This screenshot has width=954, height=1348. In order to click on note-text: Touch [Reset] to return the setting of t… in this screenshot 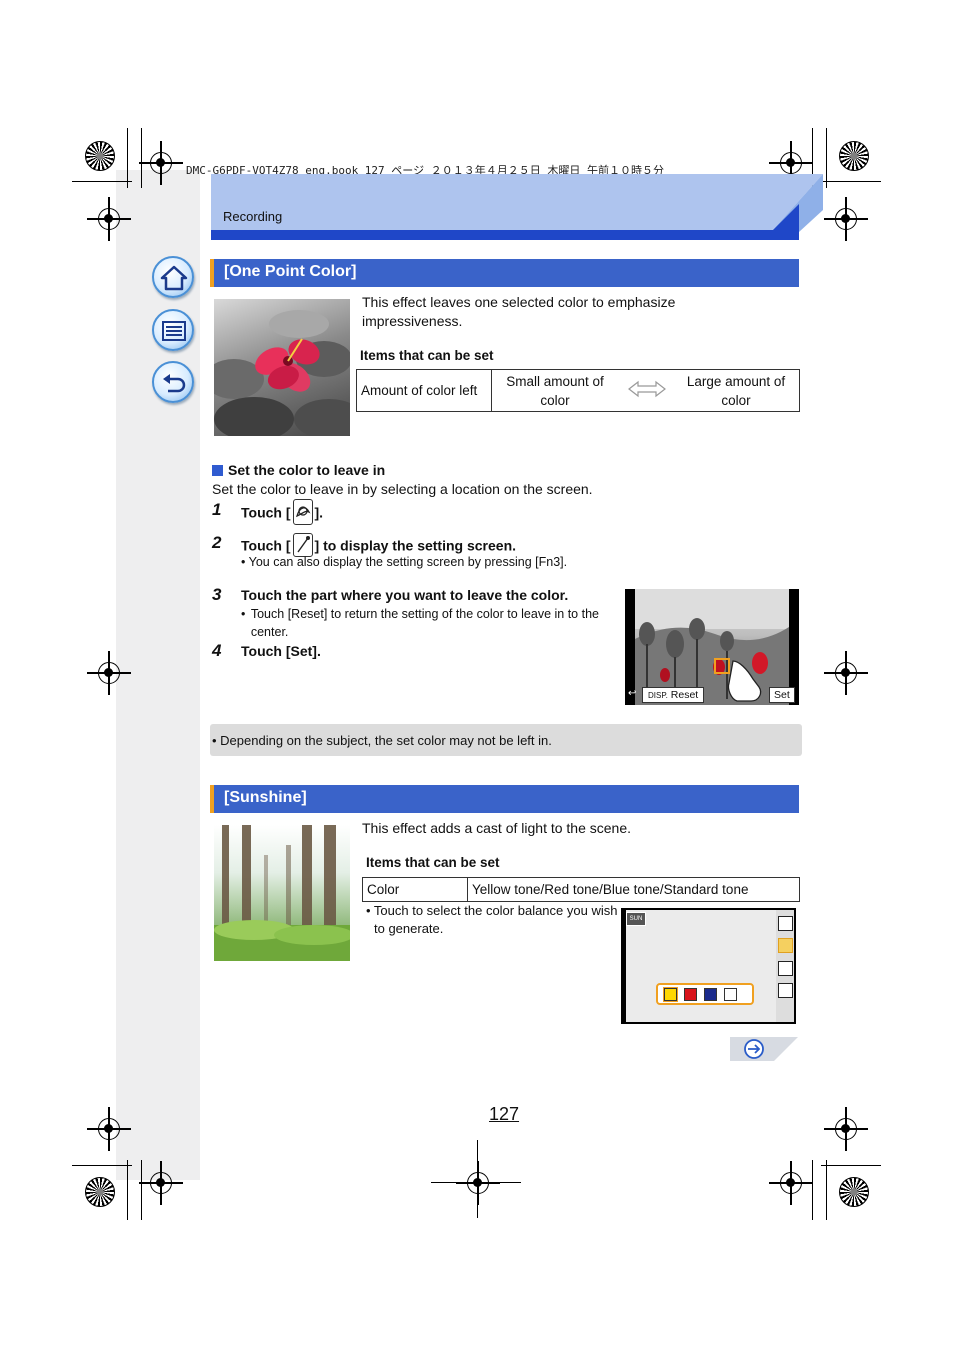, I will do `click(424, 623)`.